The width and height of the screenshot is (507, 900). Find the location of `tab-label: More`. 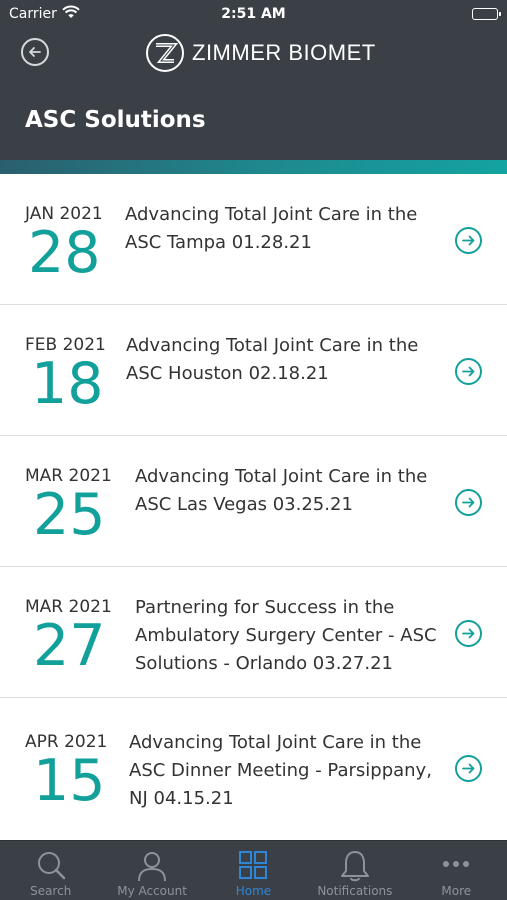

tab-label: More is located at coordinates (456, 891).